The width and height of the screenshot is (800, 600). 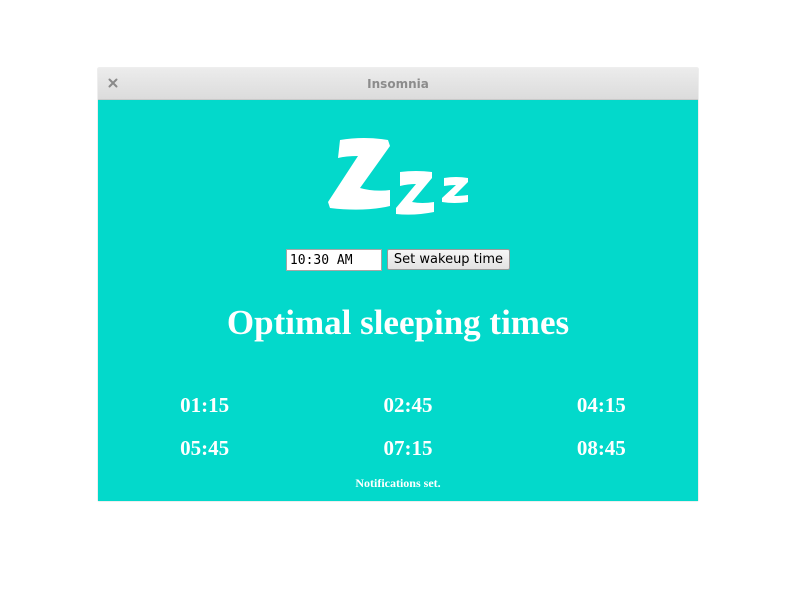 What do you see at coordinates (448, 259) in the screenshot?
I see `set-wakeup-time-button: Set wakeup time` at bounding box center [448, 259].